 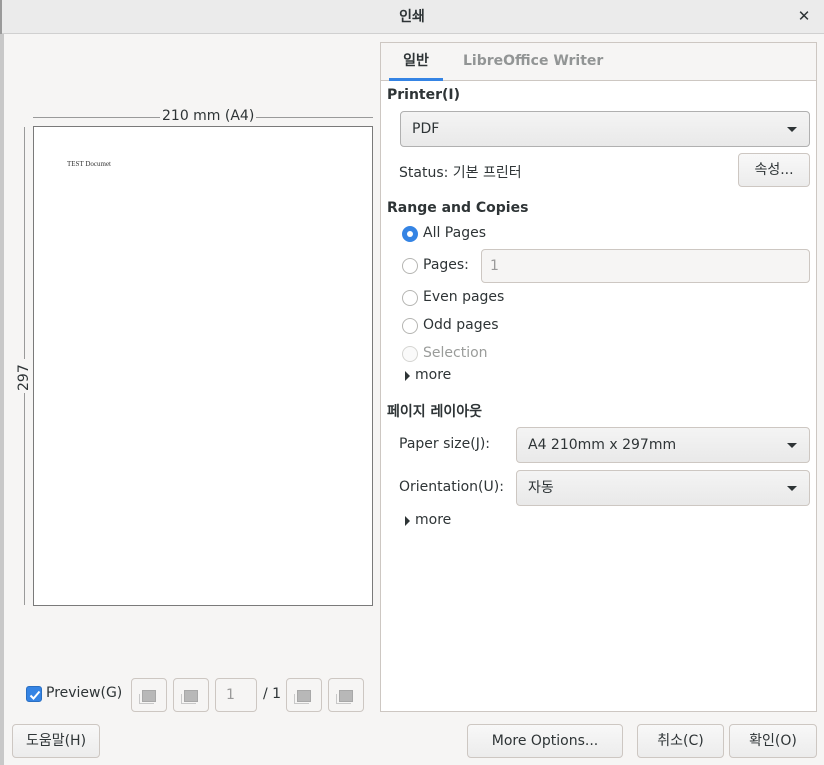 I want to click on radio-even-pages, so click(x=410, y=298).